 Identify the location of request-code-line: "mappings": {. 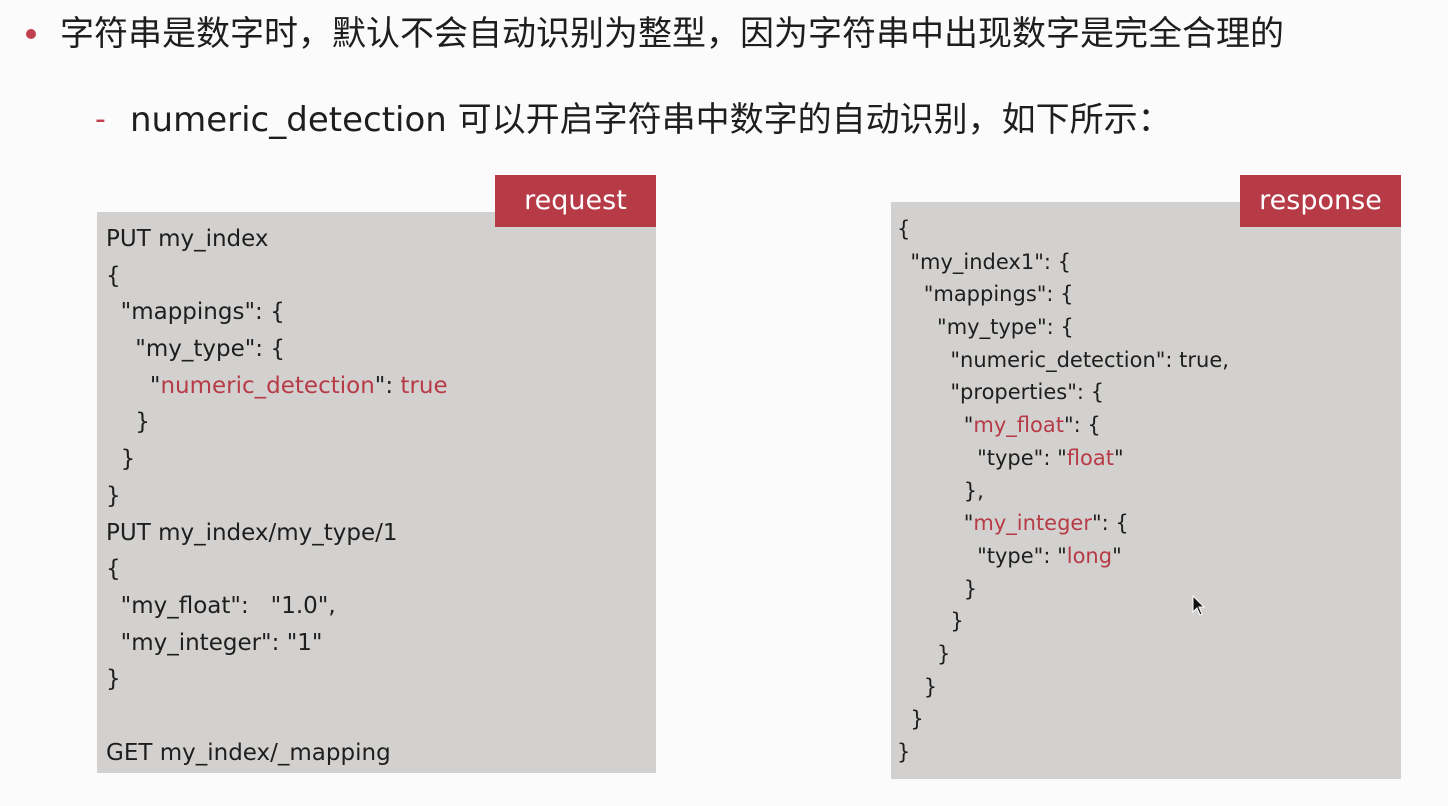
(277, 312).